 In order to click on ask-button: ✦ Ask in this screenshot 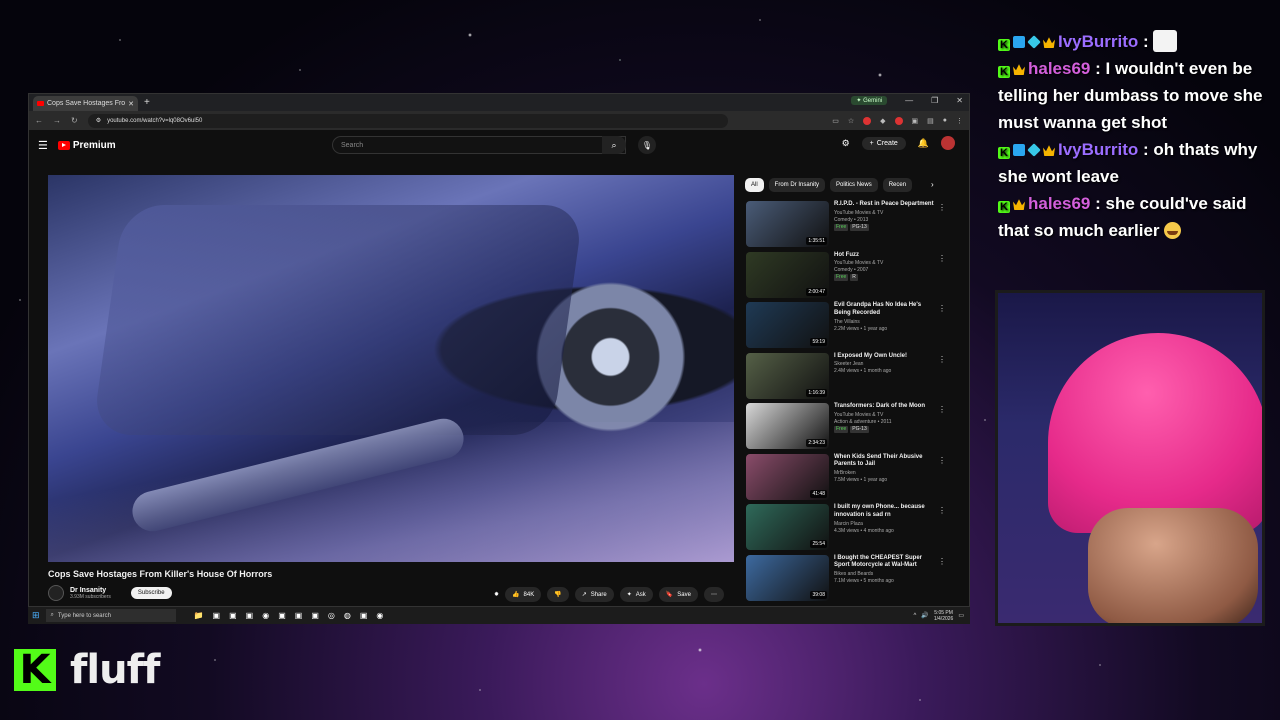, I will do `click(636, 594)`.